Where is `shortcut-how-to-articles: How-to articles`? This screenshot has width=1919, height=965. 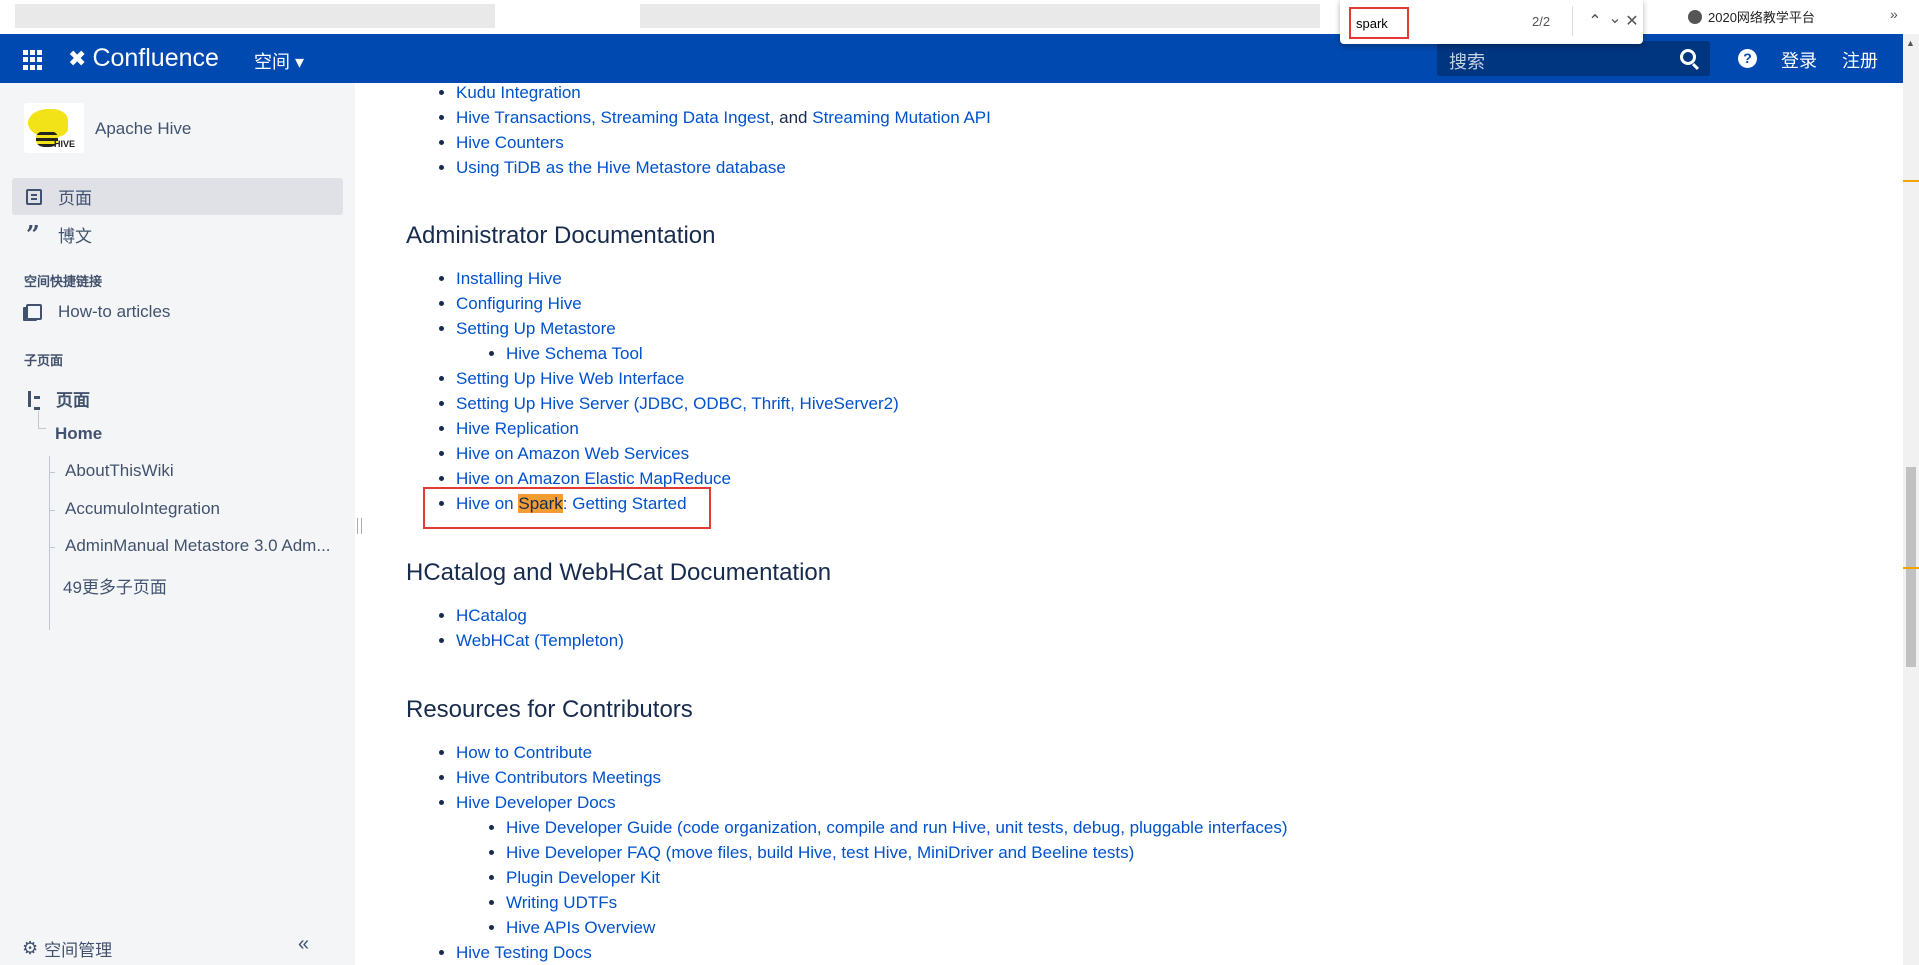 shortcut-how-to-articles: How-to articles is located at coordinates (177, 311).